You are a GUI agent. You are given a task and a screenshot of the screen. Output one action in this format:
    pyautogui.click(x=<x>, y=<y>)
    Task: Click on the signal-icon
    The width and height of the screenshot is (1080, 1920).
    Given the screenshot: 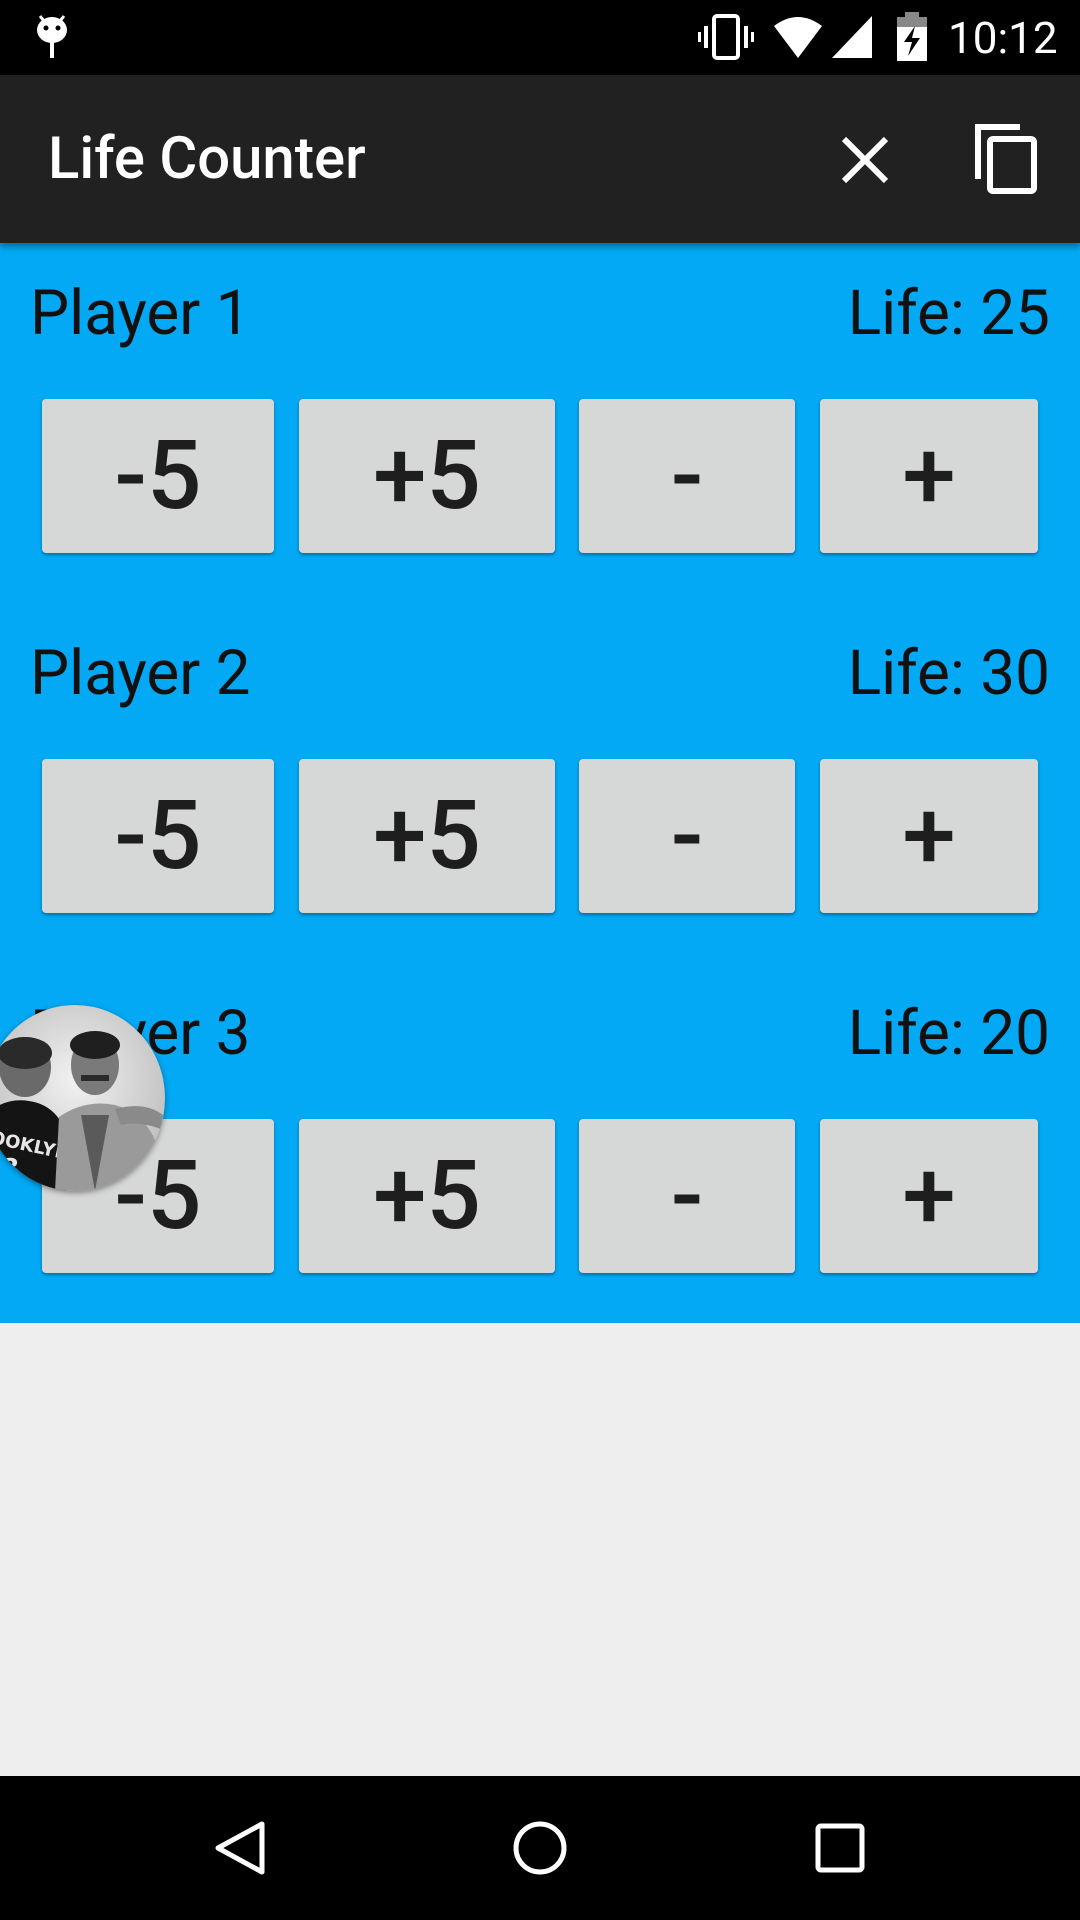 What is the action you would take?
    pyautogui.click(x=852, y=39)
    